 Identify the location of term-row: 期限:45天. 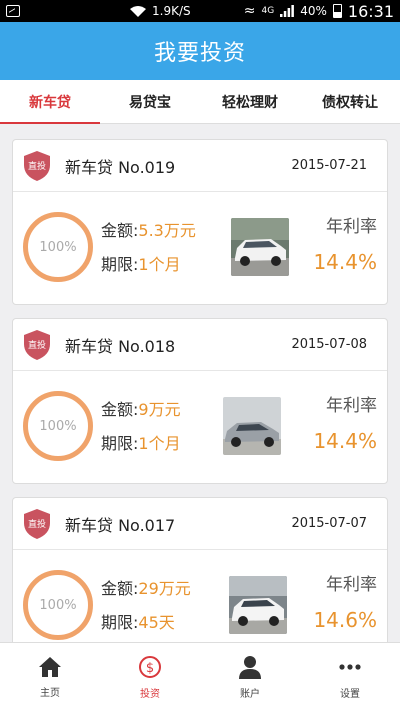
(138, 622).